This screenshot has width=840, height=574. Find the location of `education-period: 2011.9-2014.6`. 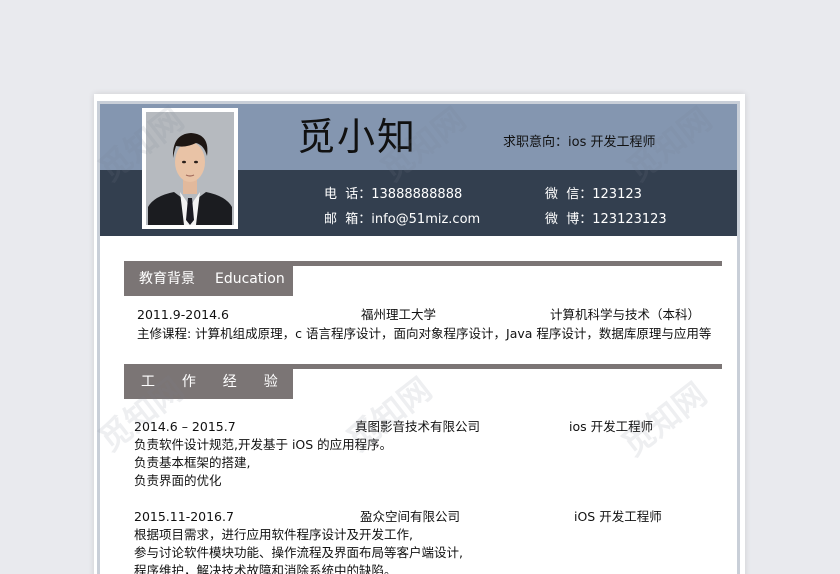

education-period: 2011.9-2014.6 is located at coordinates (183, 314).